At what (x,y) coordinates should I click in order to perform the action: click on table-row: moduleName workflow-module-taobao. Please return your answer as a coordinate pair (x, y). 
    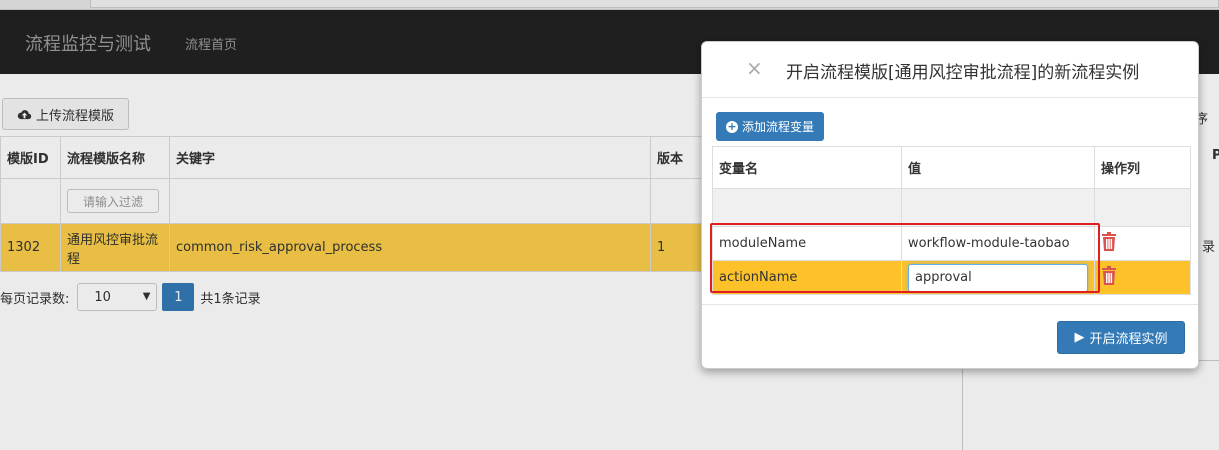
    Looking at the image, I should click on (951, 243).